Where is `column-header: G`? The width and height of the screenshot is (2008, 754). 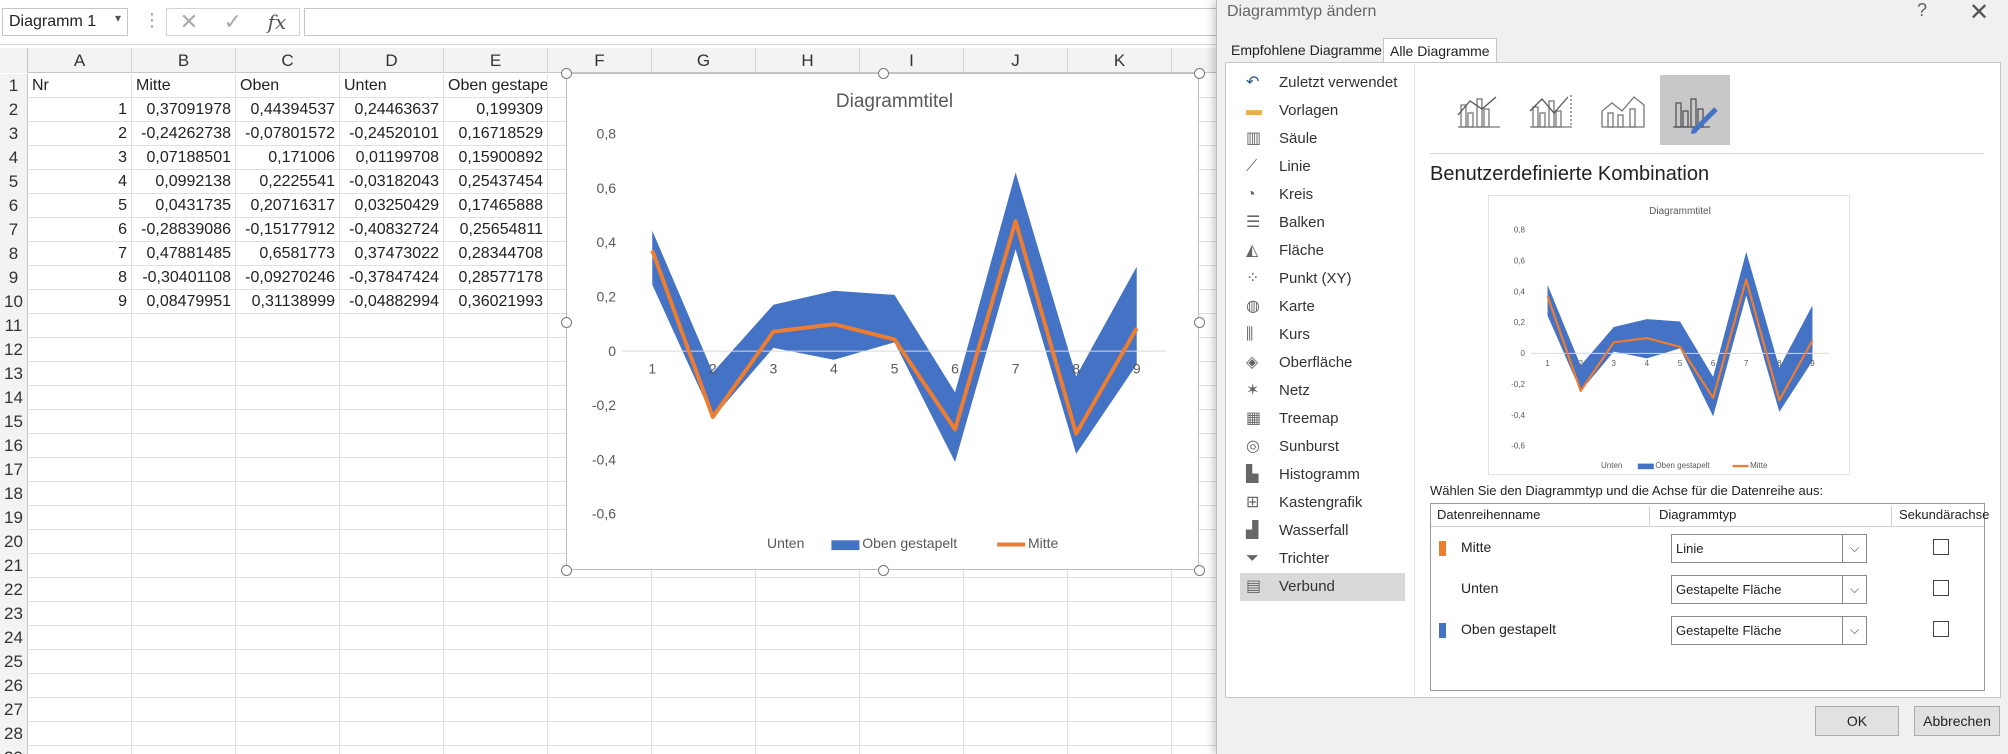
column-header: G is located at coordinates (704, 60).